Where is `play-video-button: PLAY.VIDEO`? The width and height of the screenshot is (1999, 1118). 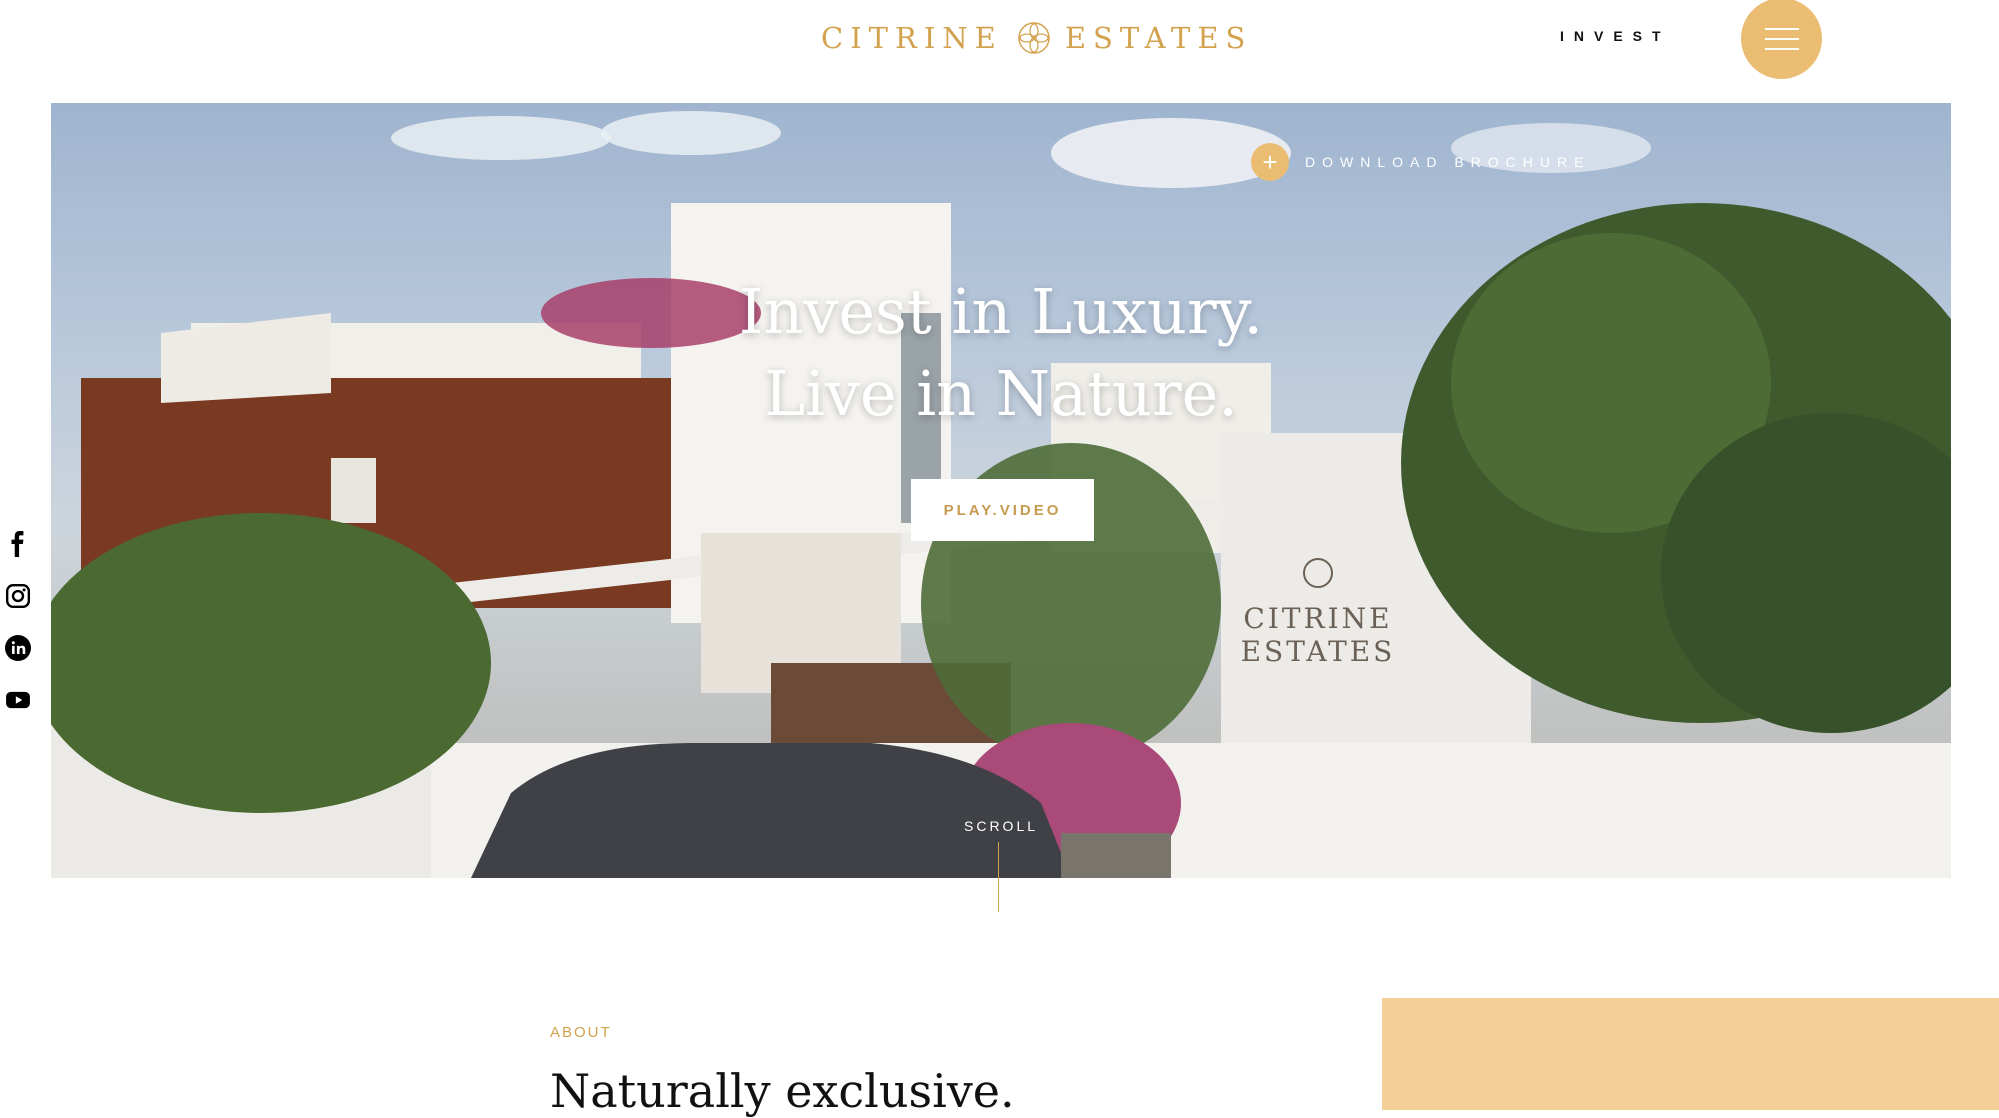
play-video-button: PLAY.VIDEO is located at coordinates (1002, 510).